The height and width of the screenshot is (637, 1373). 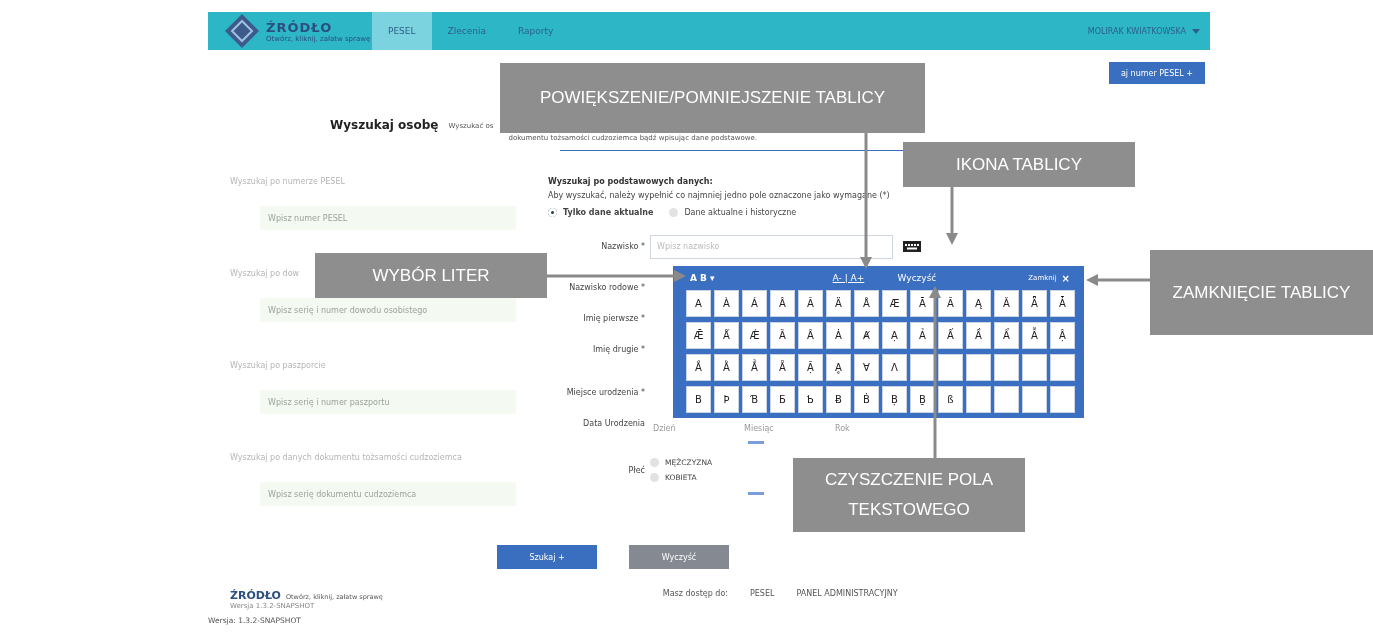 I want to click on character-key: Ḅ, so click(x=894, y=399).